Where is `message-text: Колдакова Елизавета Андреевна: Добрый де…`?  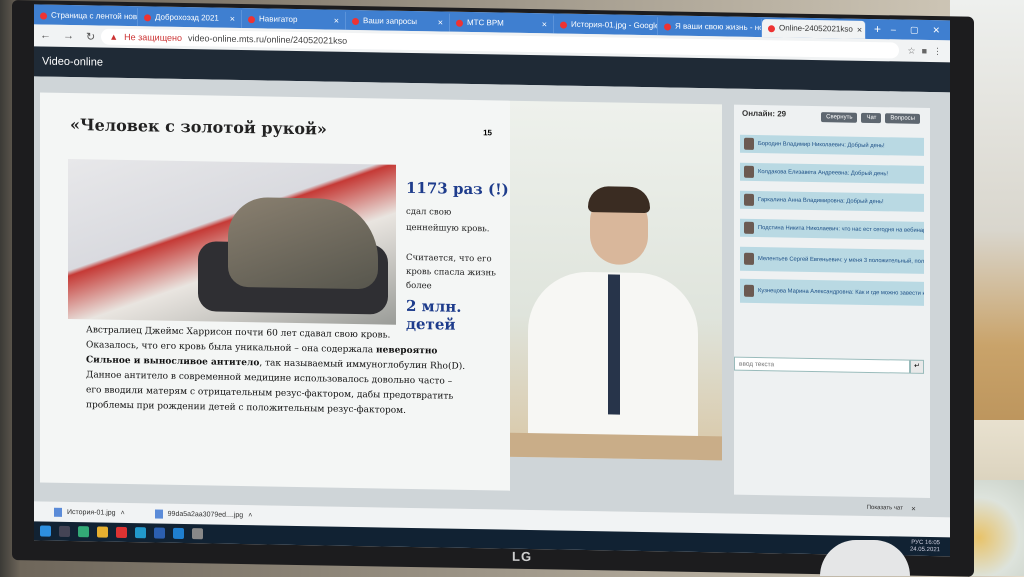 message-text: Колдакова Елизавета Андреевна: Добрый де… is located at coordinates (823, 173).